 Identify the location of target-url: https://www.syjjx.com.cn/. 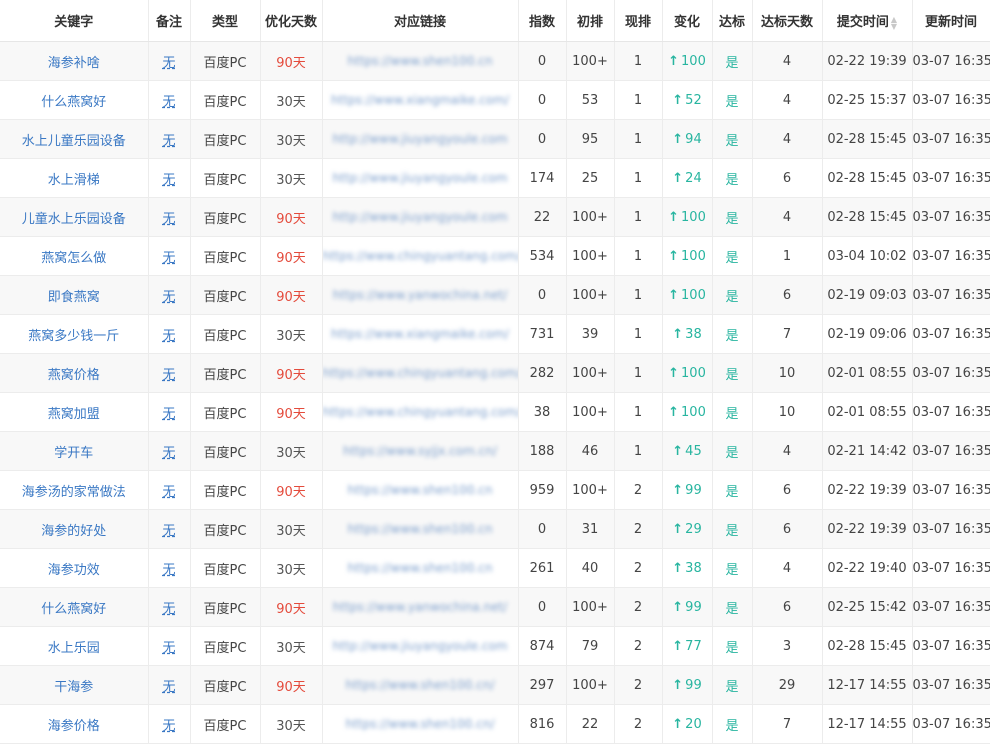
(420, 451).